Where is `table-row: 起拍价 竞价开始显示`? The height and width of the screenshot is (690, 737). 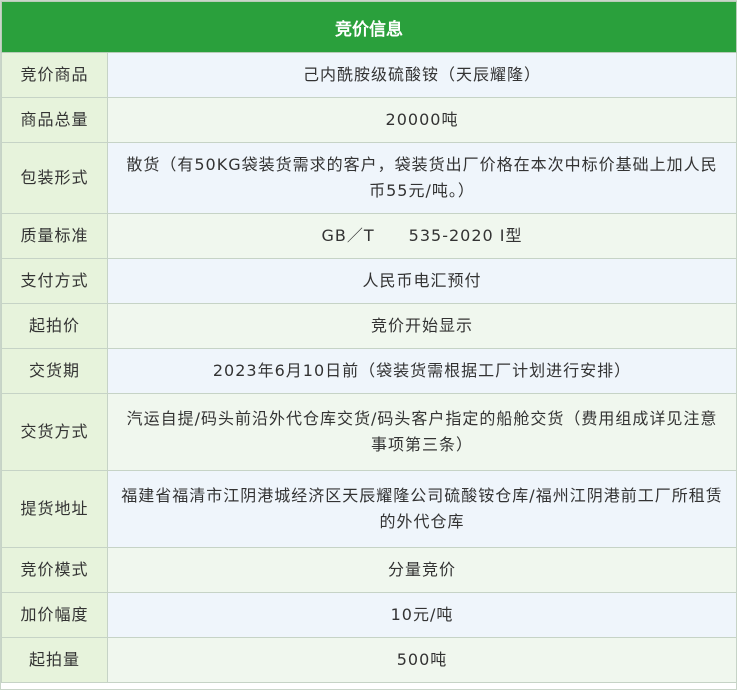 table-row: 起拍价 竞价开始显示 is located at coordinates (369, 326).